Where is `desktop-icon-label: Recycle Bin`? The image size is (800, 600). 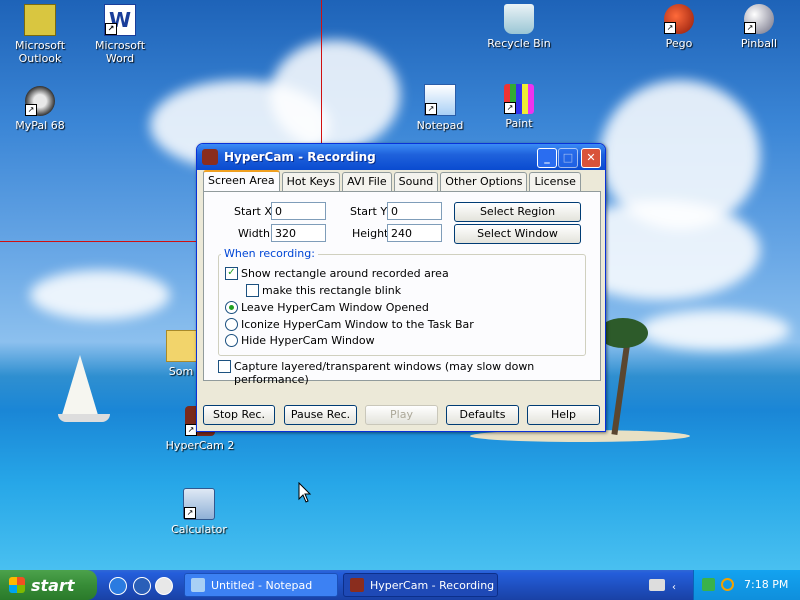
desktop-icon-label: Recycle Bin is located at coordinates (519, 43).